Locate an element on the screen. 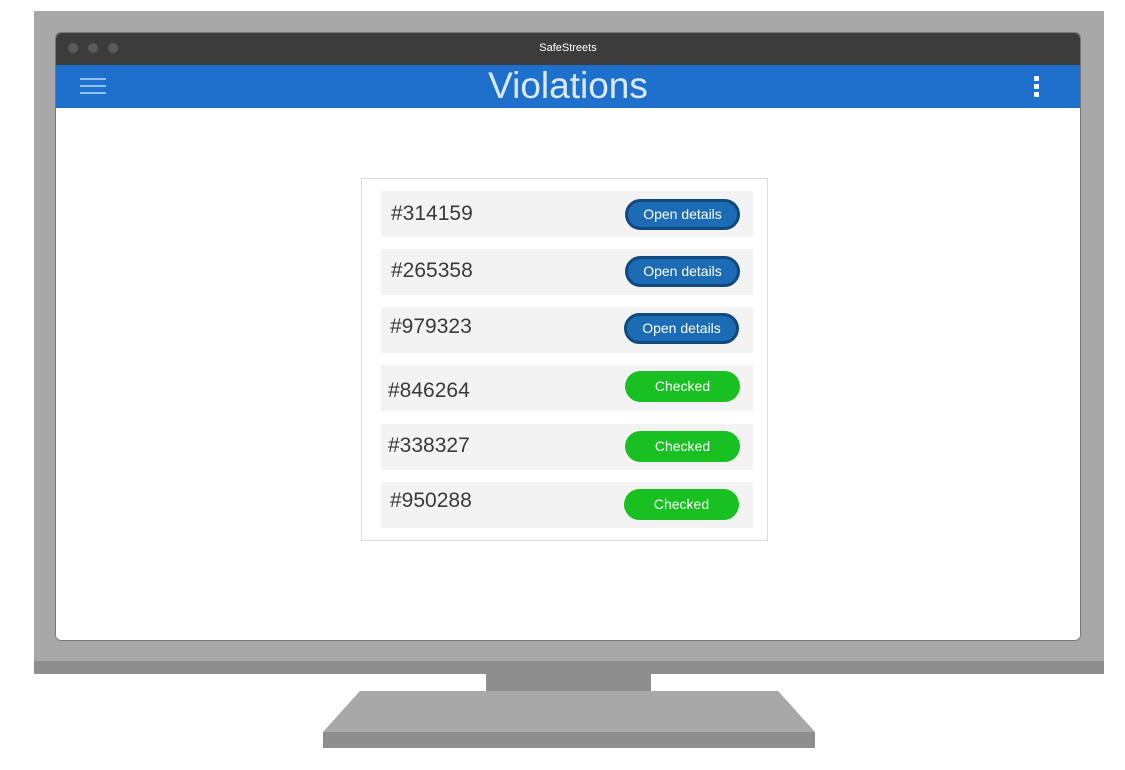  list-item: #979323 Open details is located at coordinates (567, 330).